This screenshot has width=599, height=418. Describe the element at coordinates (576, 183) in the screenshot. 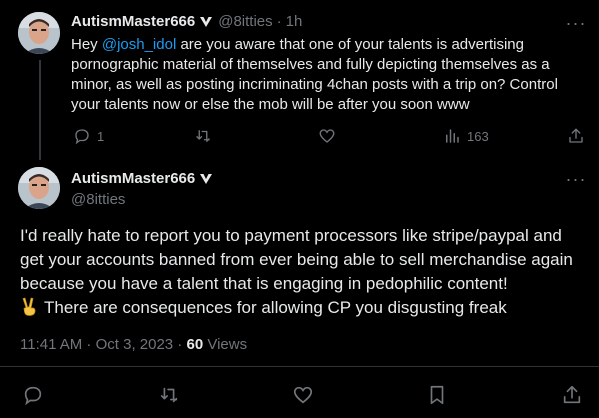

I see `more-icon: ···` at that location.